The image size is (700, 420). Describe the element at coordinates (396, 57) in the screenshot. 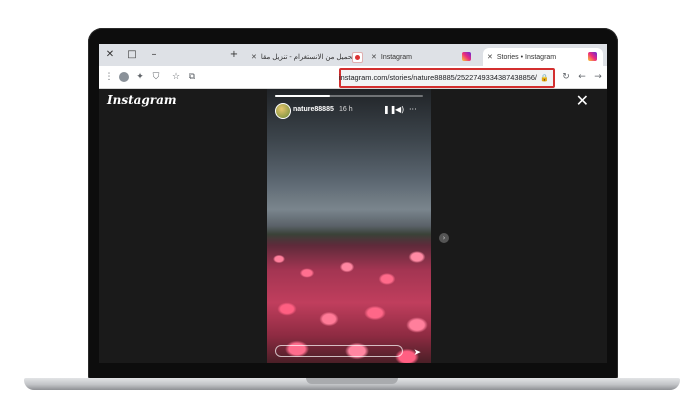

I see `tab-label: Instagram` at that location.